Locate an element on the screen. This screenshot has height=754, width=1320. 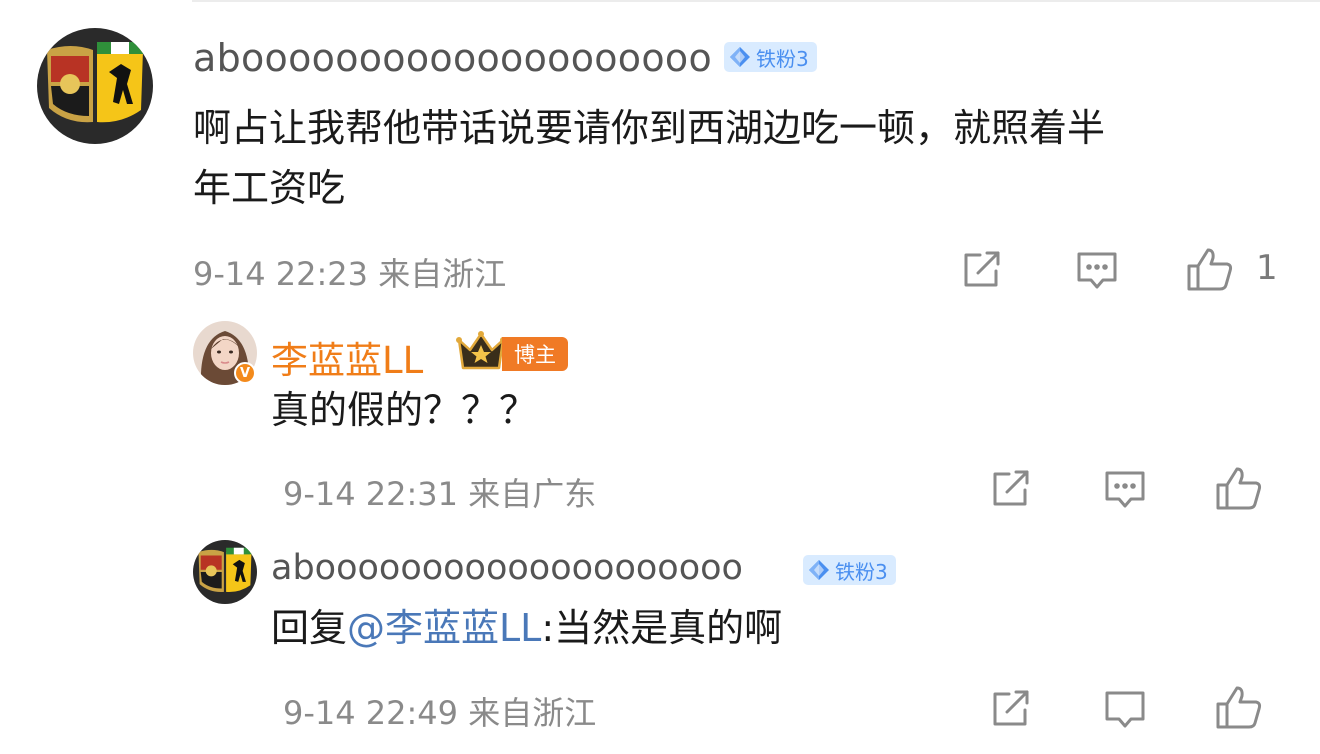
reply-body: :当然是真的啊 is located at coordinates (662, 628).